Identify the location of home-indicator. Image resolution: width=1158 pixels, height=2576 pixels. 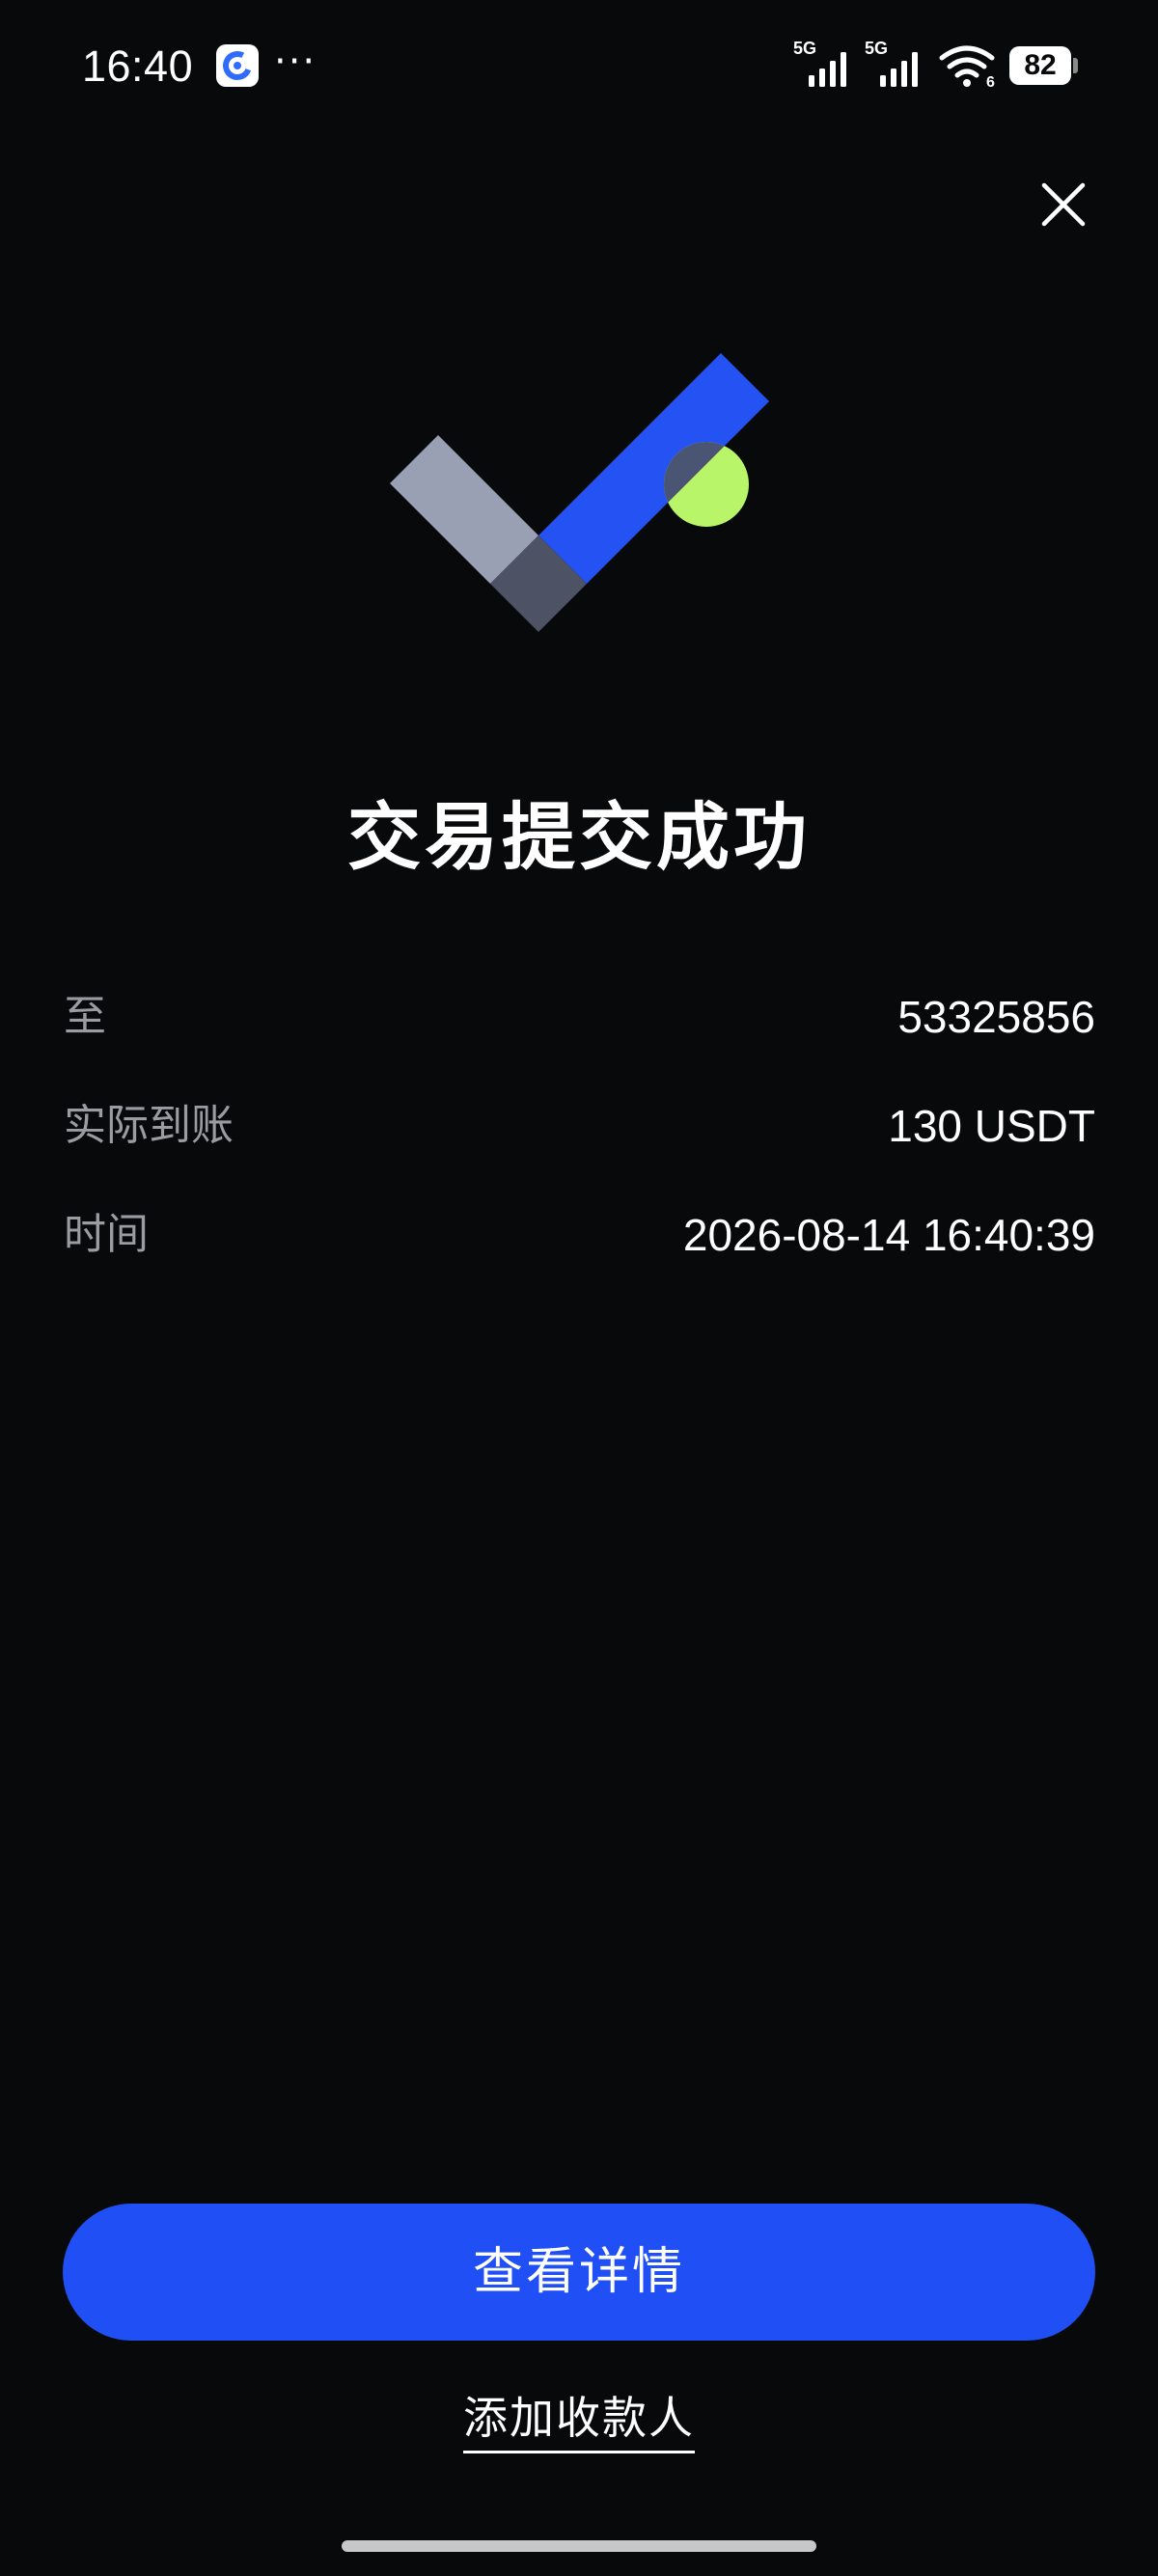
(579, 2546).